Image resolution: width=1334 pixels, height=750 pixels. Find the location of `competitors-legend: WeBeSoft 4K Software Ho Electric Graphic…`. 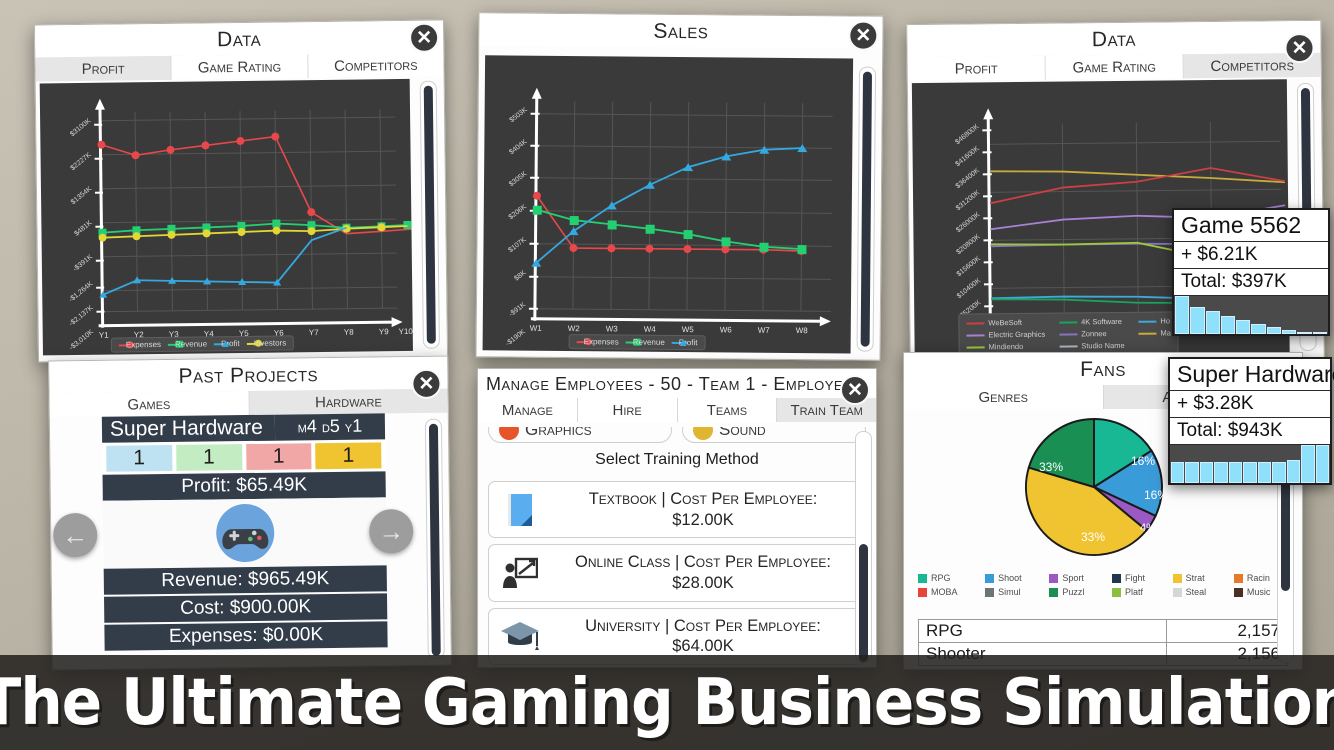

competitors-legend: WeBeSoft 4K Software Ho Electric Graphic… is located at coordinates (1069, 334).